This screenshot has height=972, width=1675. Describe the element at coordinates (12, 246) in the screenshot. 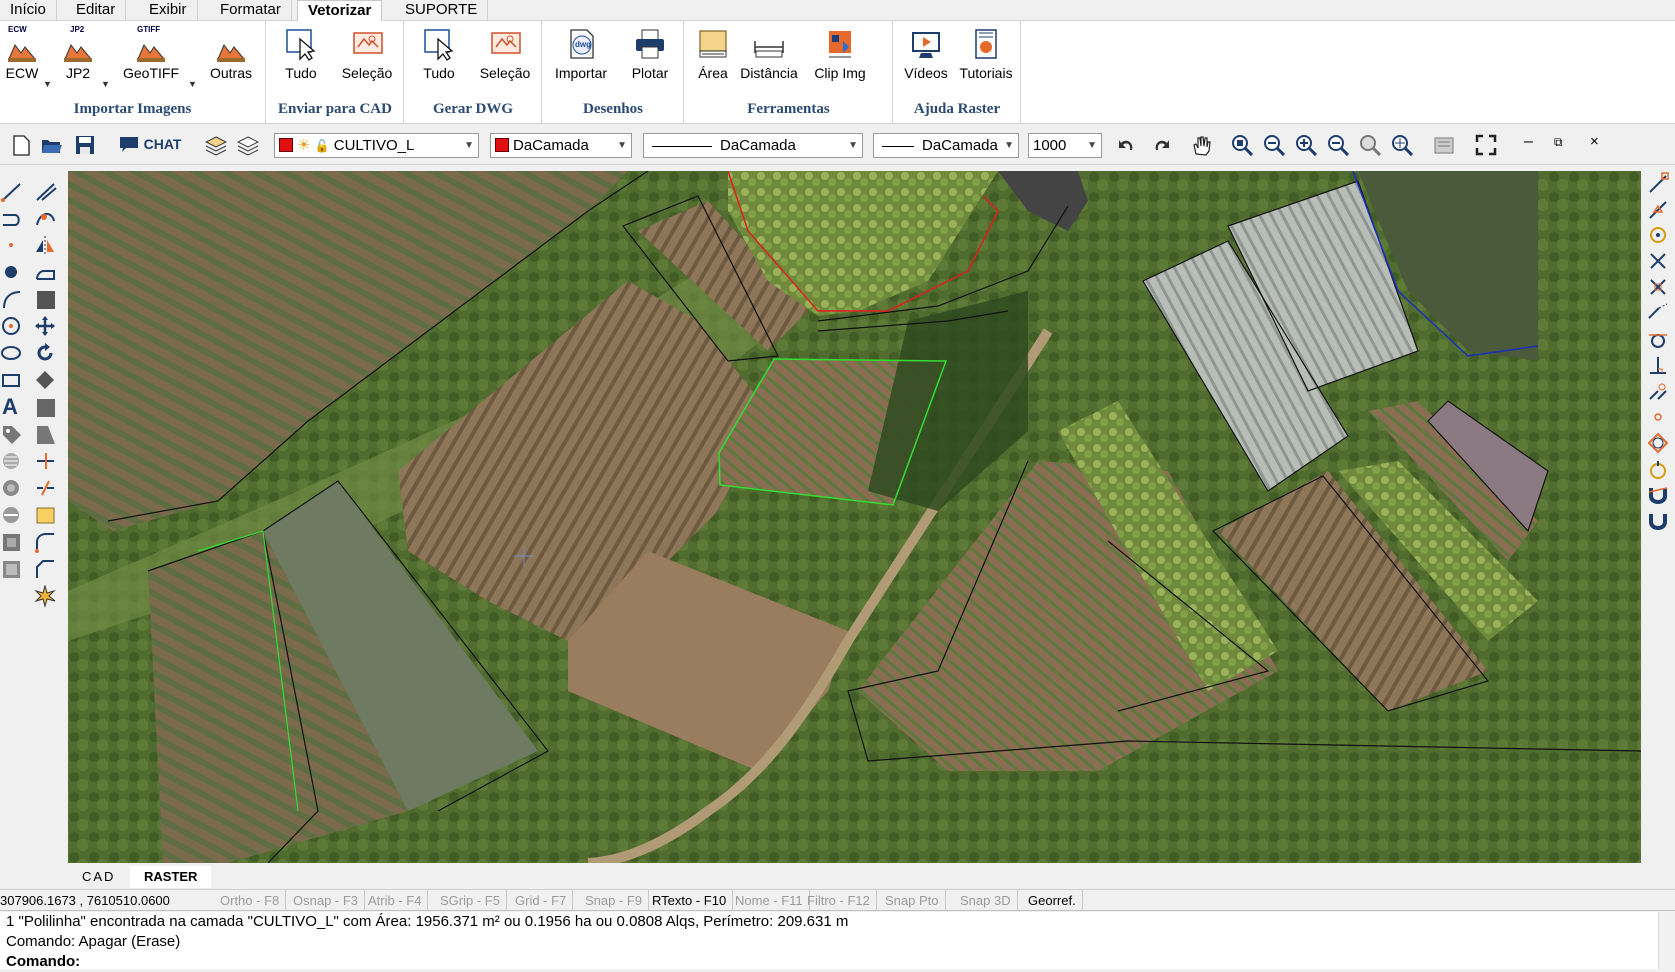

I see `point-tool-icon` at that location.